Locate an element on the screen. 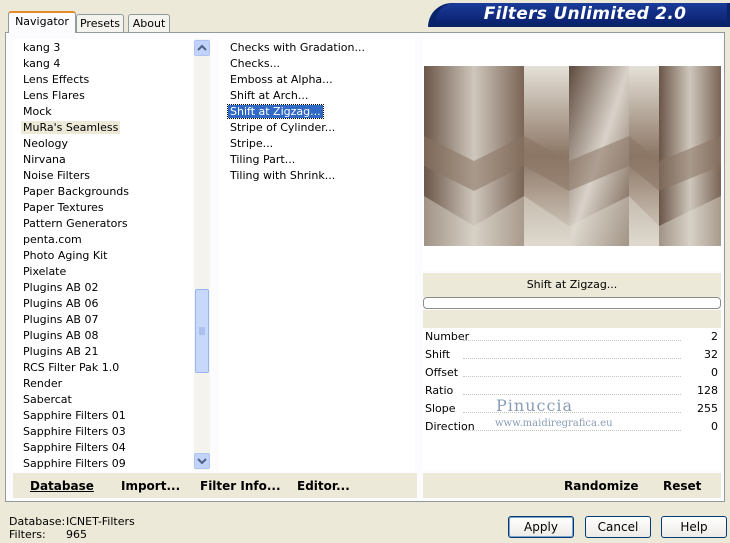  cancel-button: Cancel is located at coordinates (618, 527).